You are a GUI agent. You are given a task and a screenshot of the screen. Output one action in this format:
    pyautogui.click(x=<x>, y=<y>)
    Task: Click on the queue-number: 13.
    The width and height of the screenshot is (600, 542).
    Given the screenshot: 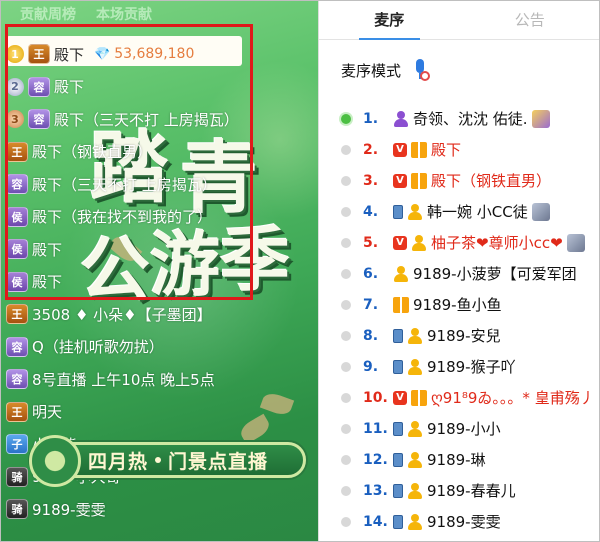 What is the action you would take?
    pyautogui.click(x=375, y=490)
    